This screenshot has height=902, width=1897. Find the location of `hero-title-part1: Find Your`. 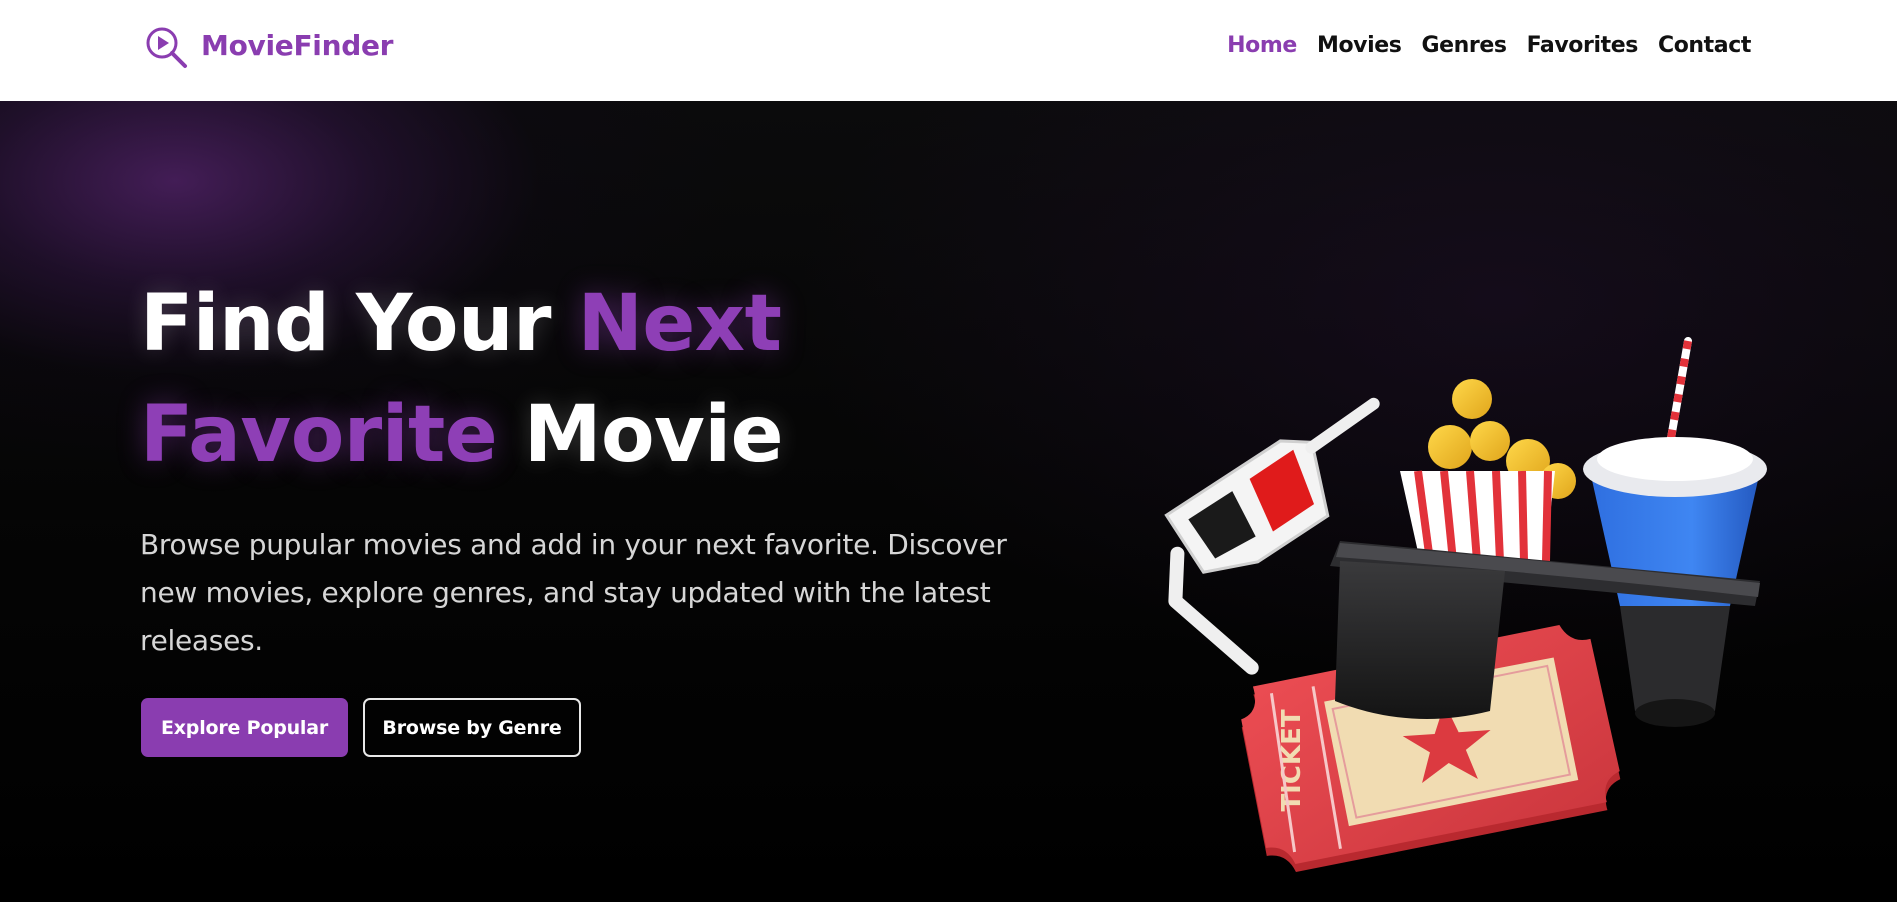

hero-title-part1: Find Your is located at coordinates (359, 324).